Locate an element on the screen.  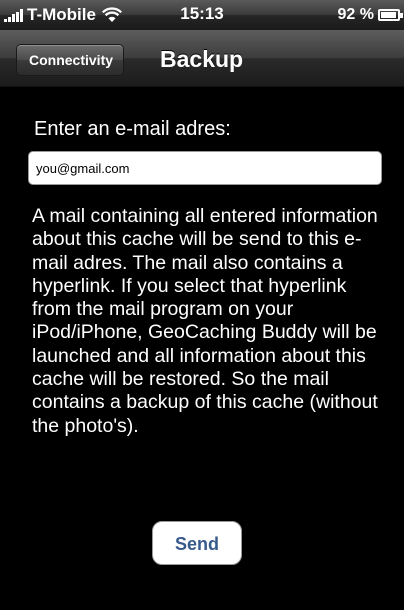
status-bar: T-Mobile 15:13 92 % is located at coordinates (202, 15).